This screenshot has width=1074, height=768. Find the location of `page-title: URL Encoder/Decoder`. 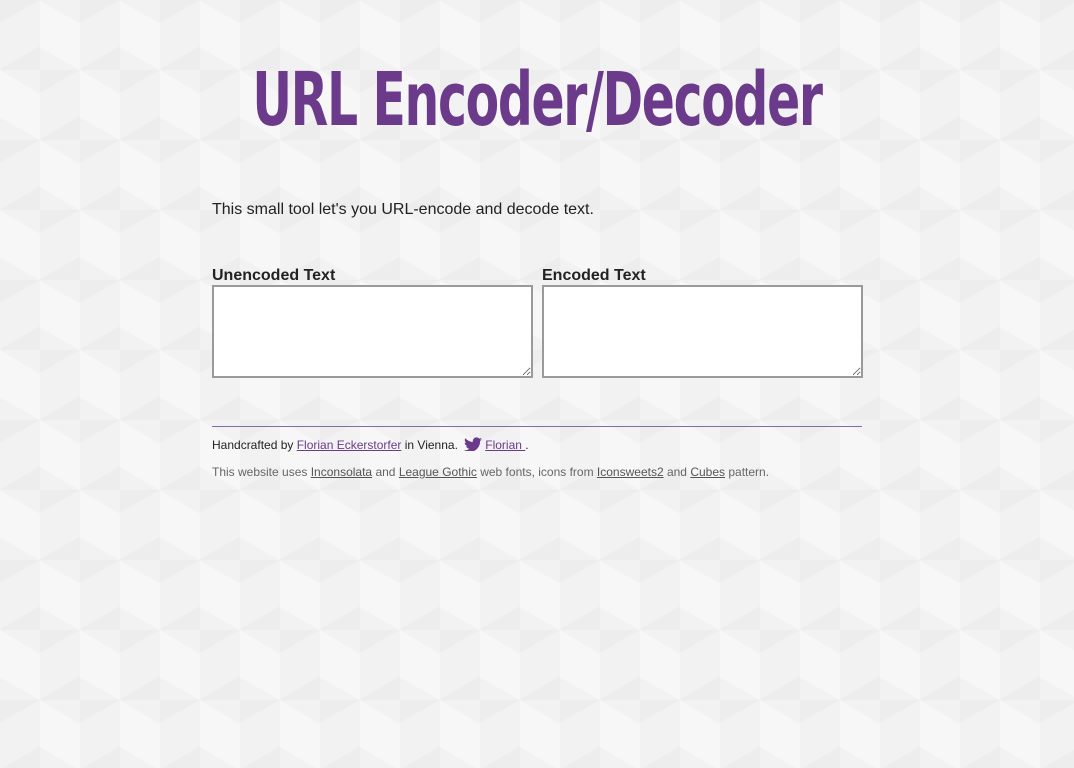

page-title: URL Encoder/Decoder is located at coordinates (537, 100).